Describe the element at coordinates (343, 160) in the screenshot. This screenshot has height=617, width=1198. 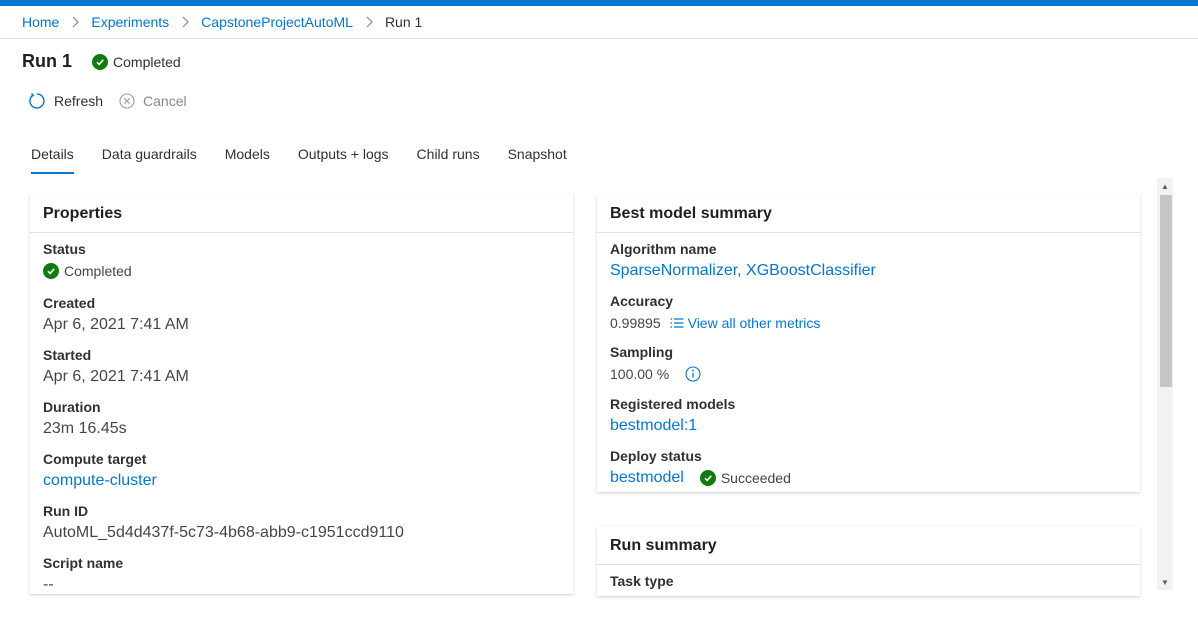
I see `tab-outputs-logs: Outputs + logs` at that location.